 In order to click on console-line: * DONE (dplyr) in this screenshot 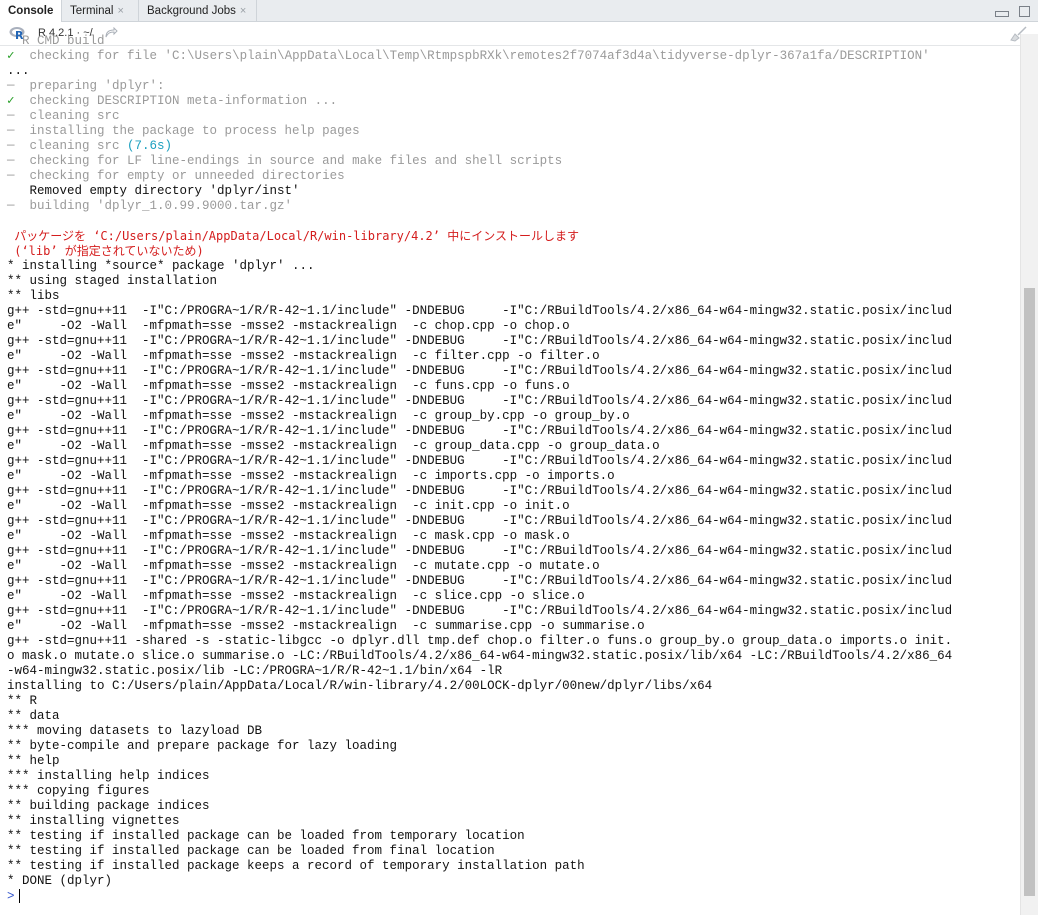, I will do `click(60, 881)`.